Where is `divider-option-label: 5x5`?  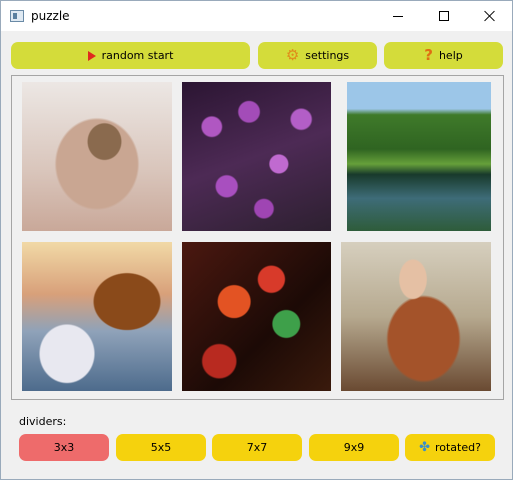
divider-option-label: 5x5 is located at coordinates (161, 447).